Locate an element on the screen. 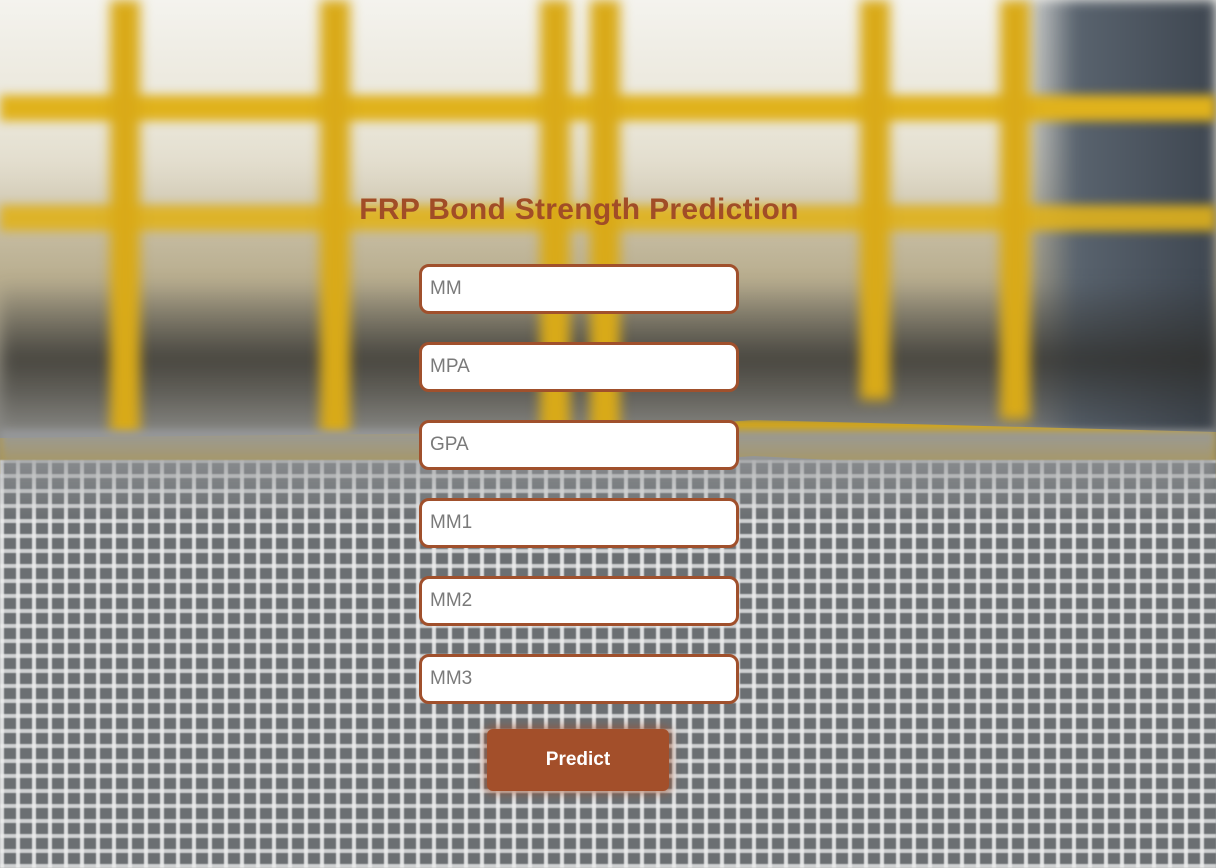  page-title: FRP Bond Strength Prediction is located at coordinates (579, 209).